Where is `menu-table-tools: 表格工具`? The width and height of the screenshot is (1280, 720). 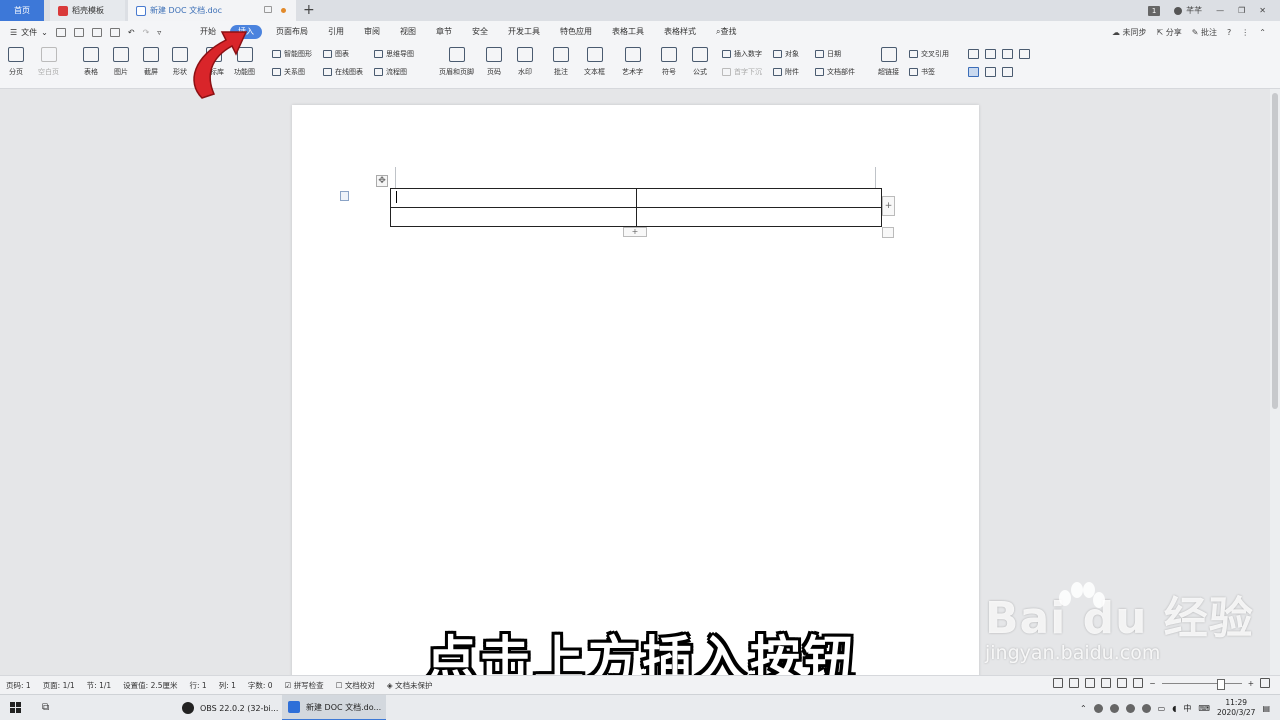 menu-table-tools: 表格工具 is located at coordinates (628, 32).